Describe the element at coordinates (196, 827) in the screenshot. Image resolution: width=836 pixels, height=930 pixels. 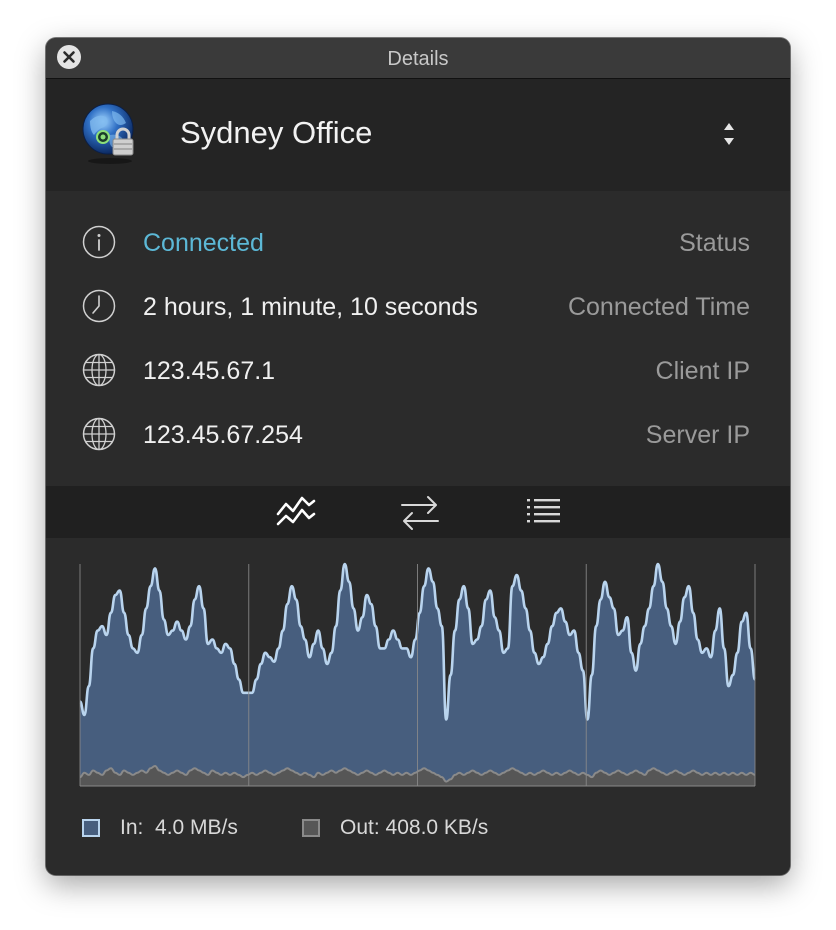
I see `legend-in-value: 4.0 MB/s` at that location.